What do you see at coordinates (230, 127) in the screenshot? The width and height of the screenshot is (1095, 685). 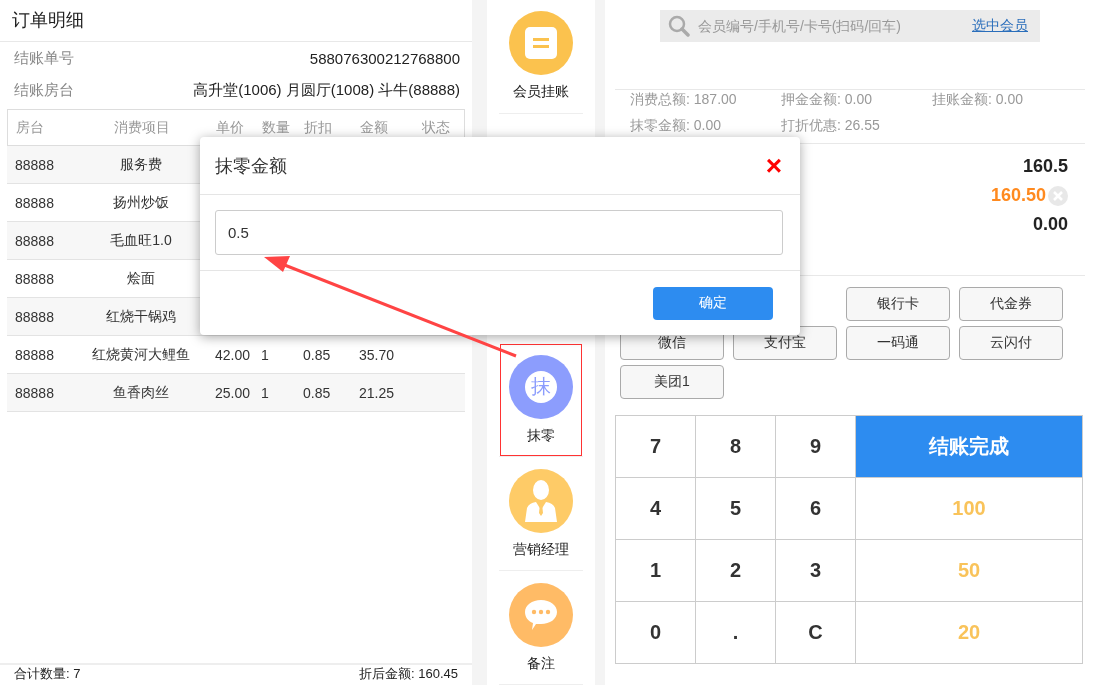 I see `column-header: 单价` at bounding box center [230, 127].